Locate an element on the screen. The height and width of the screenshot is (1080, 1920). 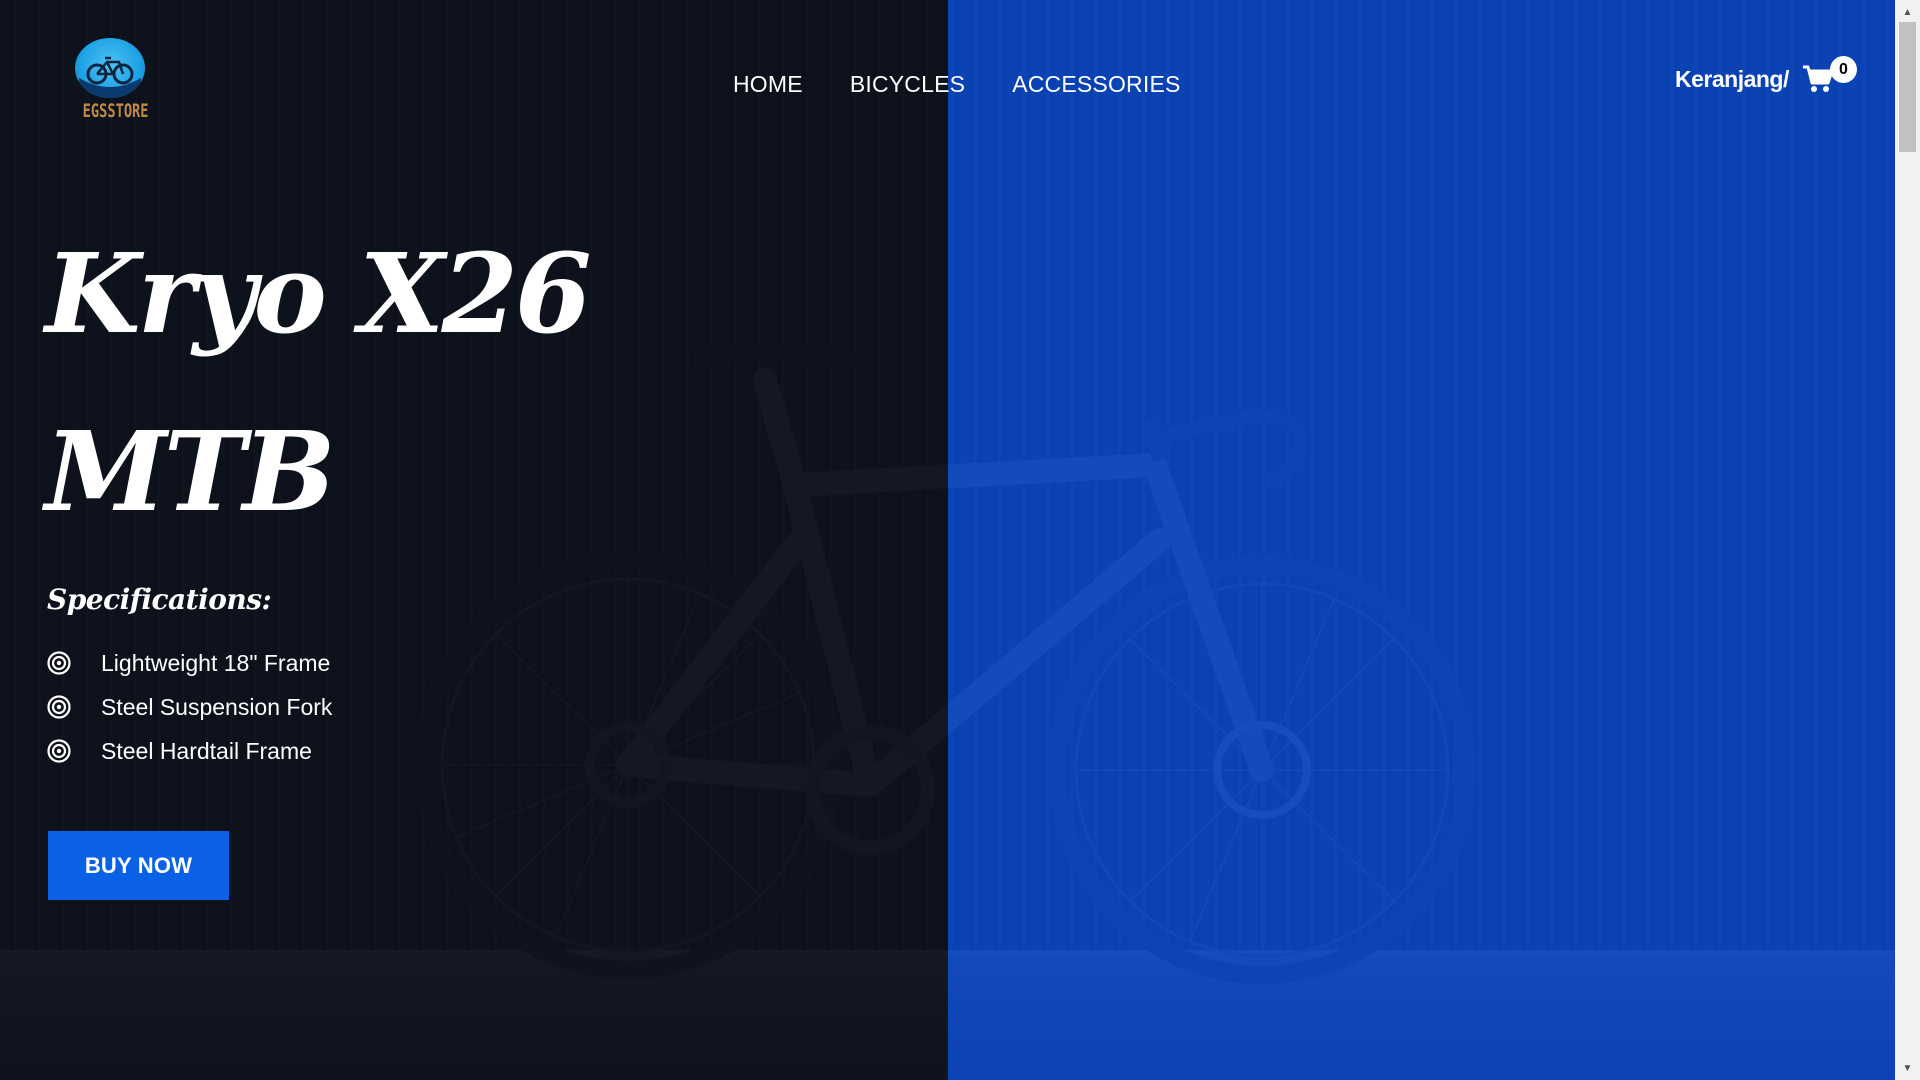
cart-button: Keranjang/ is located at coordinates (1754, 79).